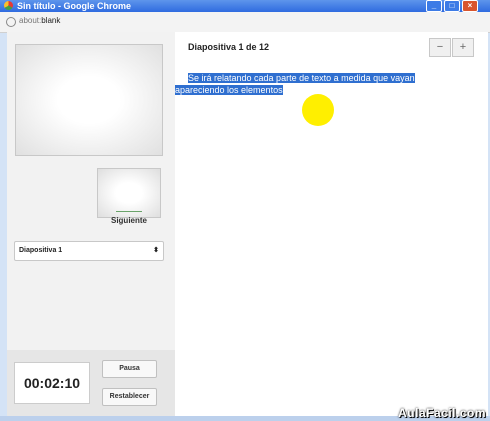 The height and width of the screenshot is (421, 490). What do you see at coordinates (129, 397) in the screenshot?
I see `reset-button: Restablecer` at bounding box center [129, 397].